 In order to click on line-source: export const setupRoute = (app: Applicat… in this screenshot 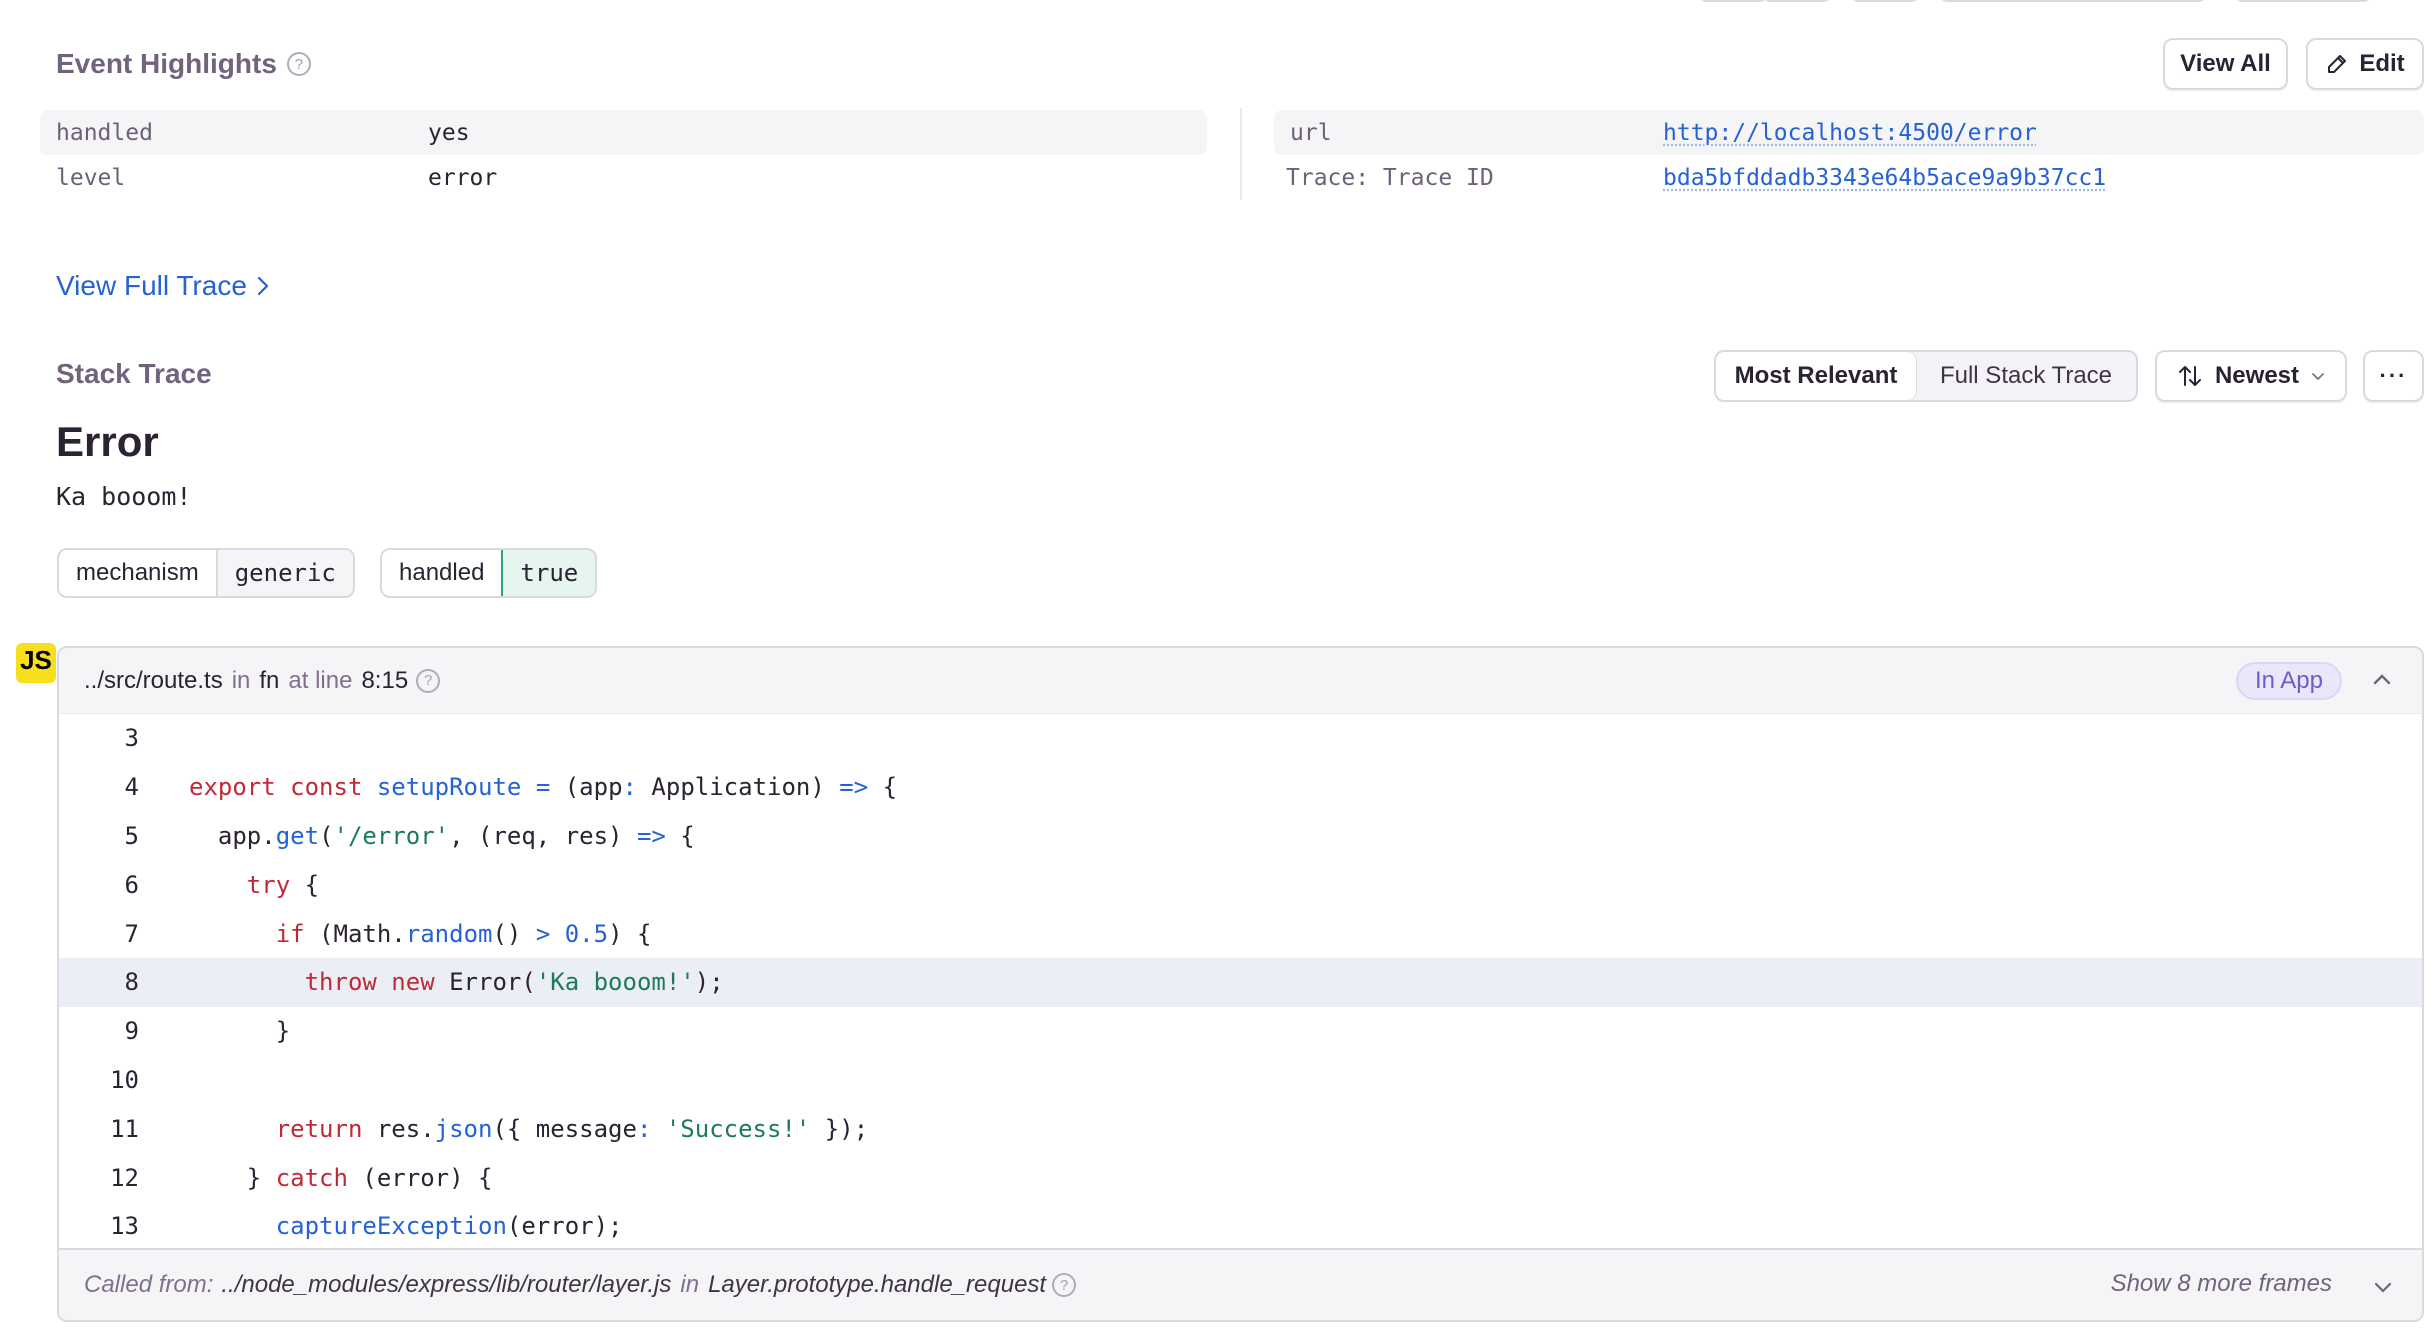, I will do `click(543, 787)`.